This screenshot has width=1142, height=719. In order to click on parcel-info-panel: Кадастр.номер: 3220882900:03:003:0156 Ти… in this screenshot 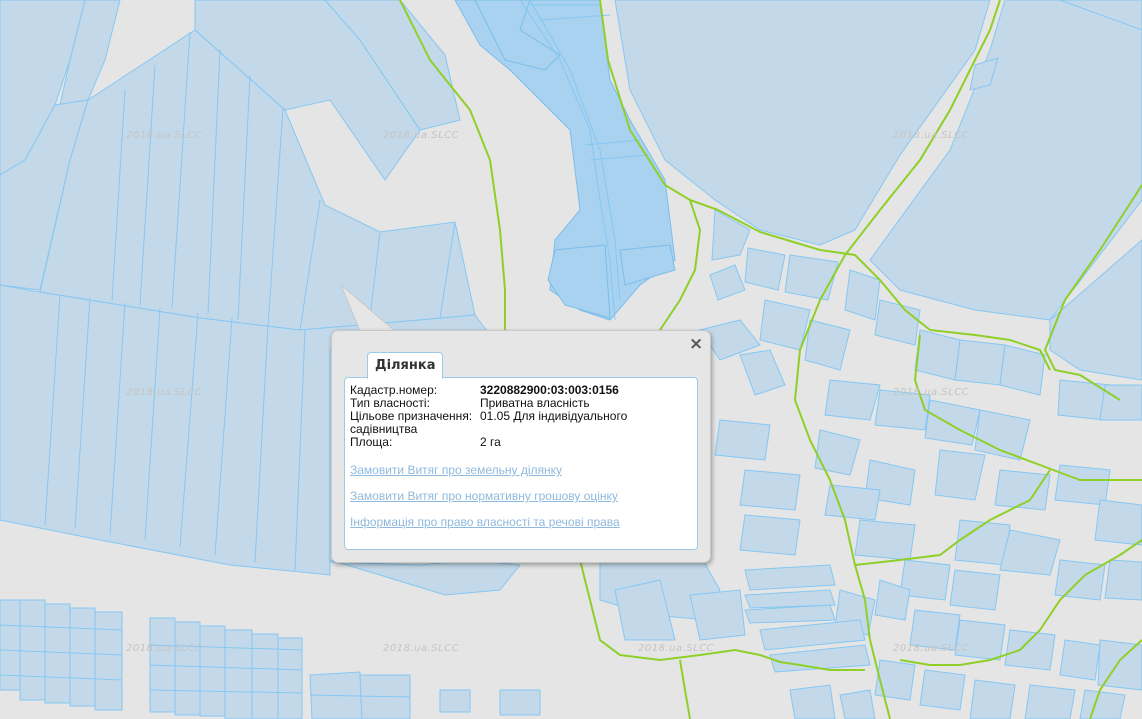, I will do `click(521, 463)`.